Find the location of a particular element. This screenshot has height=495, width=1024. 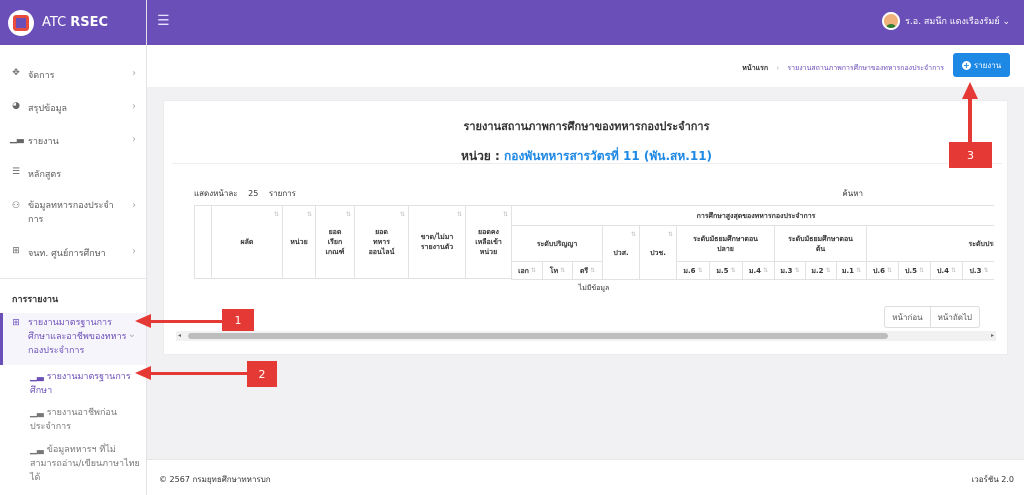

users-icon: ⚇ is located at coordinates (16, 206).